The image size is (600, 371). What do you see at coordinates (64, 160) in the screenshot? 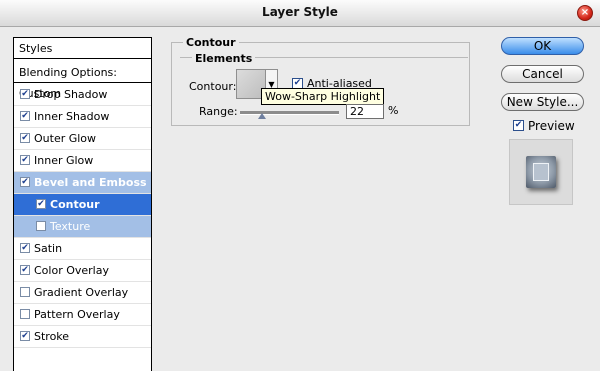
I see `style-item-label: Inner Glow` at bounding box center [64, 160].